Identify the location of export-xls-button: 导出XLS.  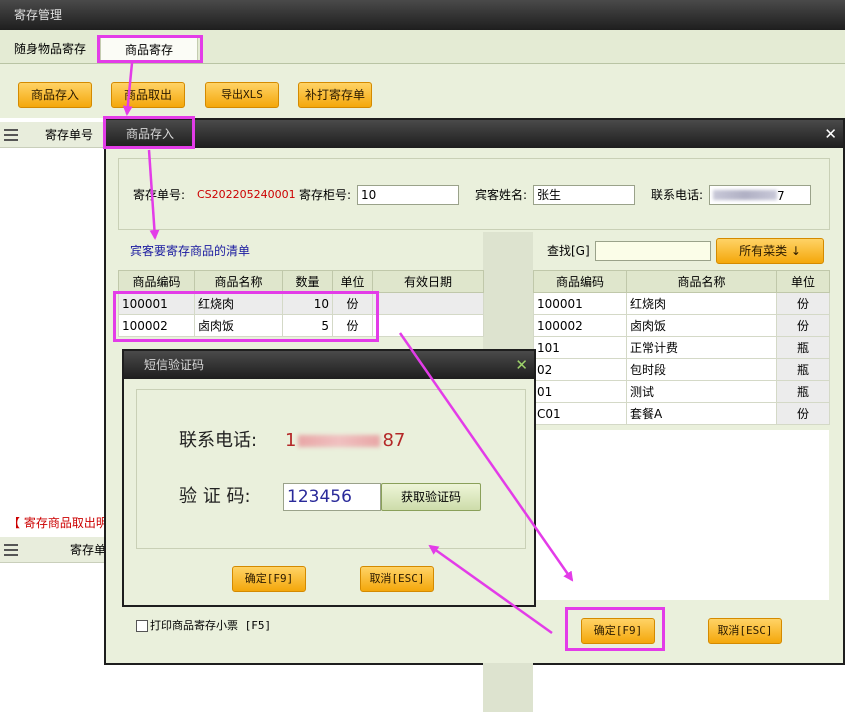
(242, 95).